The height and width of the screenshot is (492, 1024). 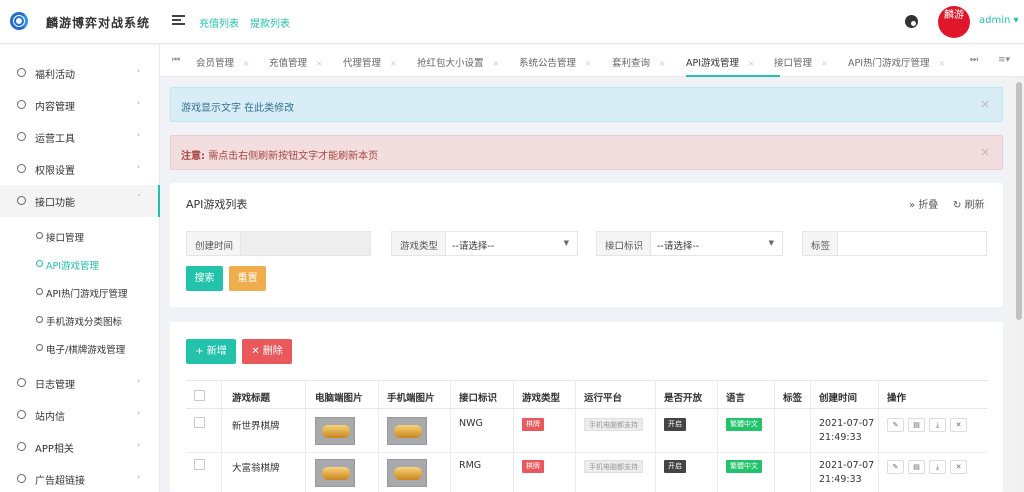 What do you see at coordinates (792, 397) in the screenshot?
I see `column-header: 标签` at bounding box center [792, 397].